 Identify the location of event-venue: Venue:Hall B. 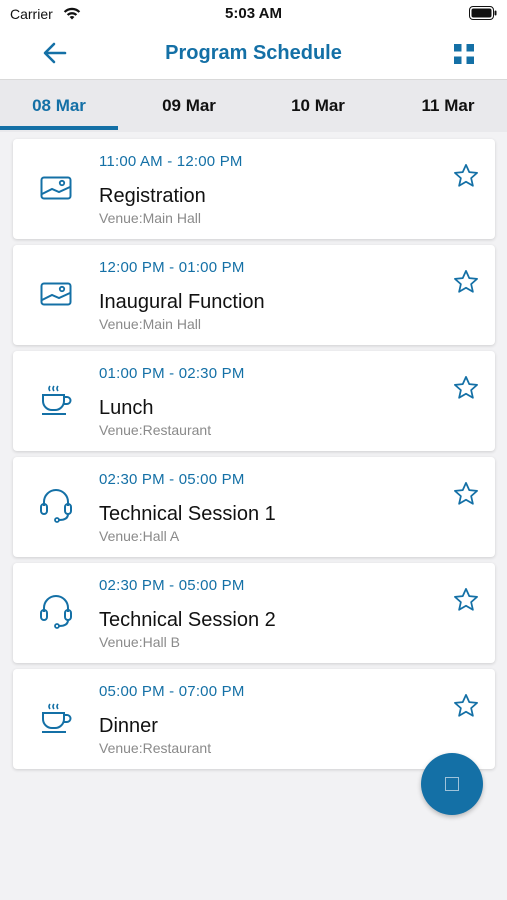
(139, 642).